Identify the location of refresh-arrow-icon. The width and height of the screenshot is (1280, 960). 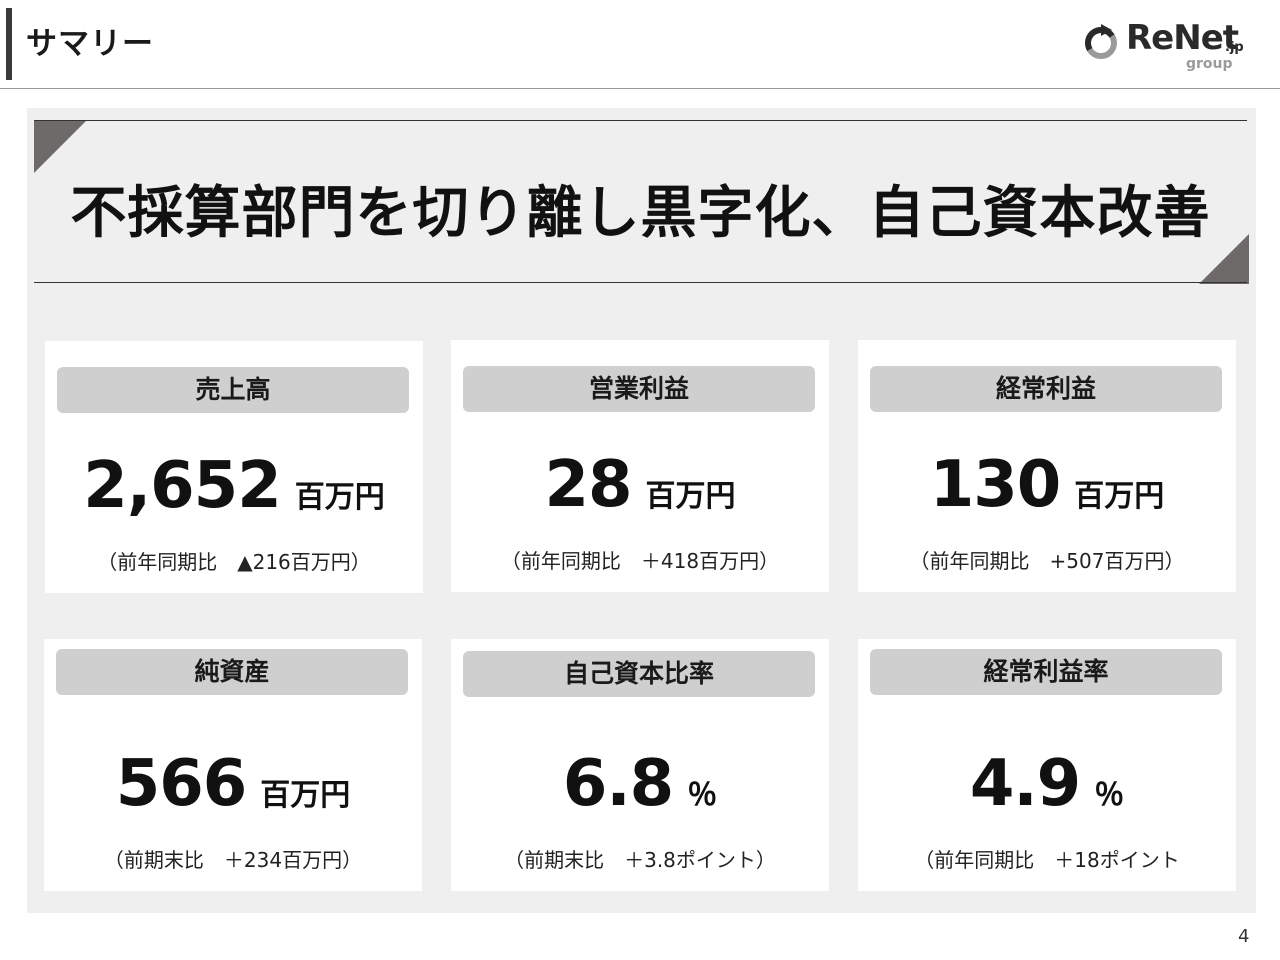
(1101, 41).